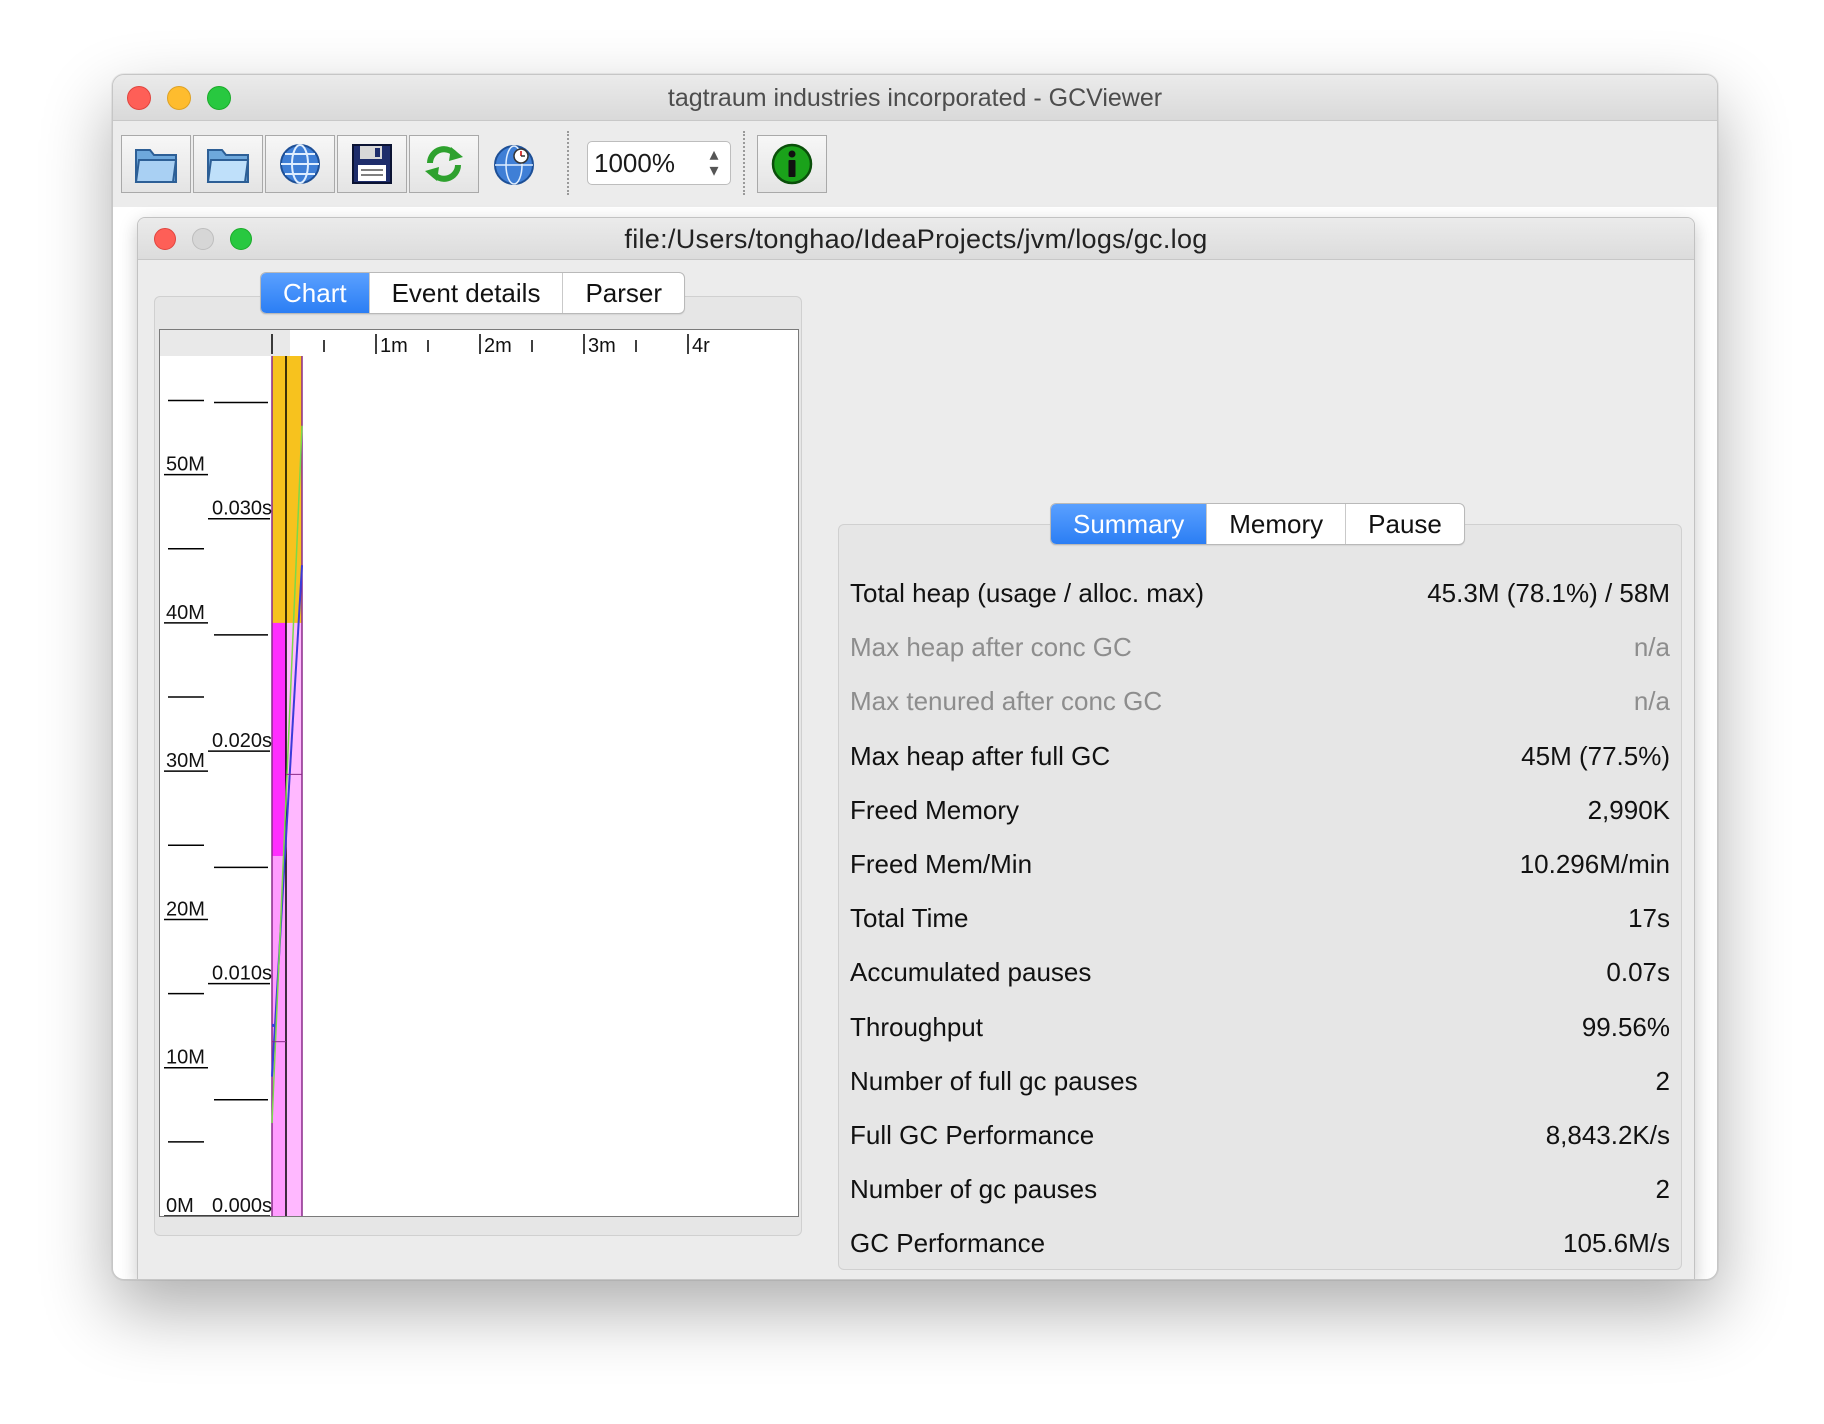 The height and width of the screenshot is (1424, 1824). What do you see at coordinates (180, 1205) in the screenshot?
I see `memory-tick-label: 0M` at bounding box center [180, 1205].